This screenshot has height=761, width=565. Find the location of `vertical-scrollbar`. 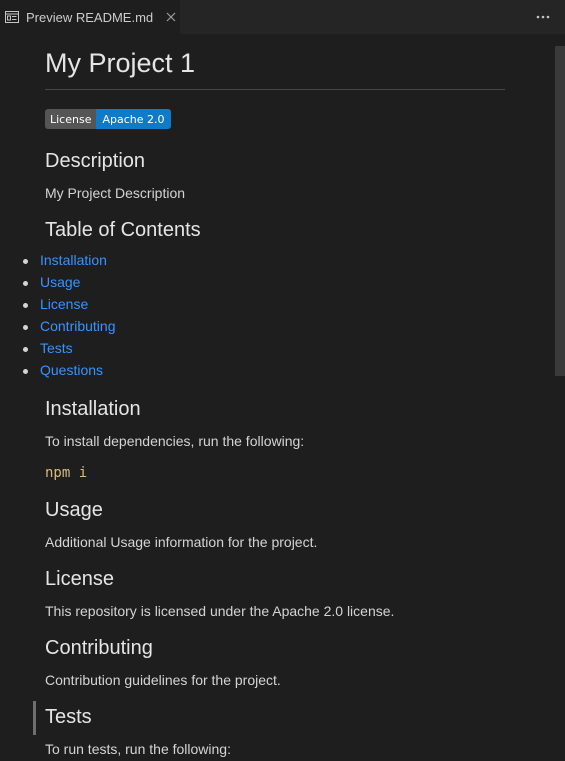

vertical-scrollbar is located at coordinates (560, 397).